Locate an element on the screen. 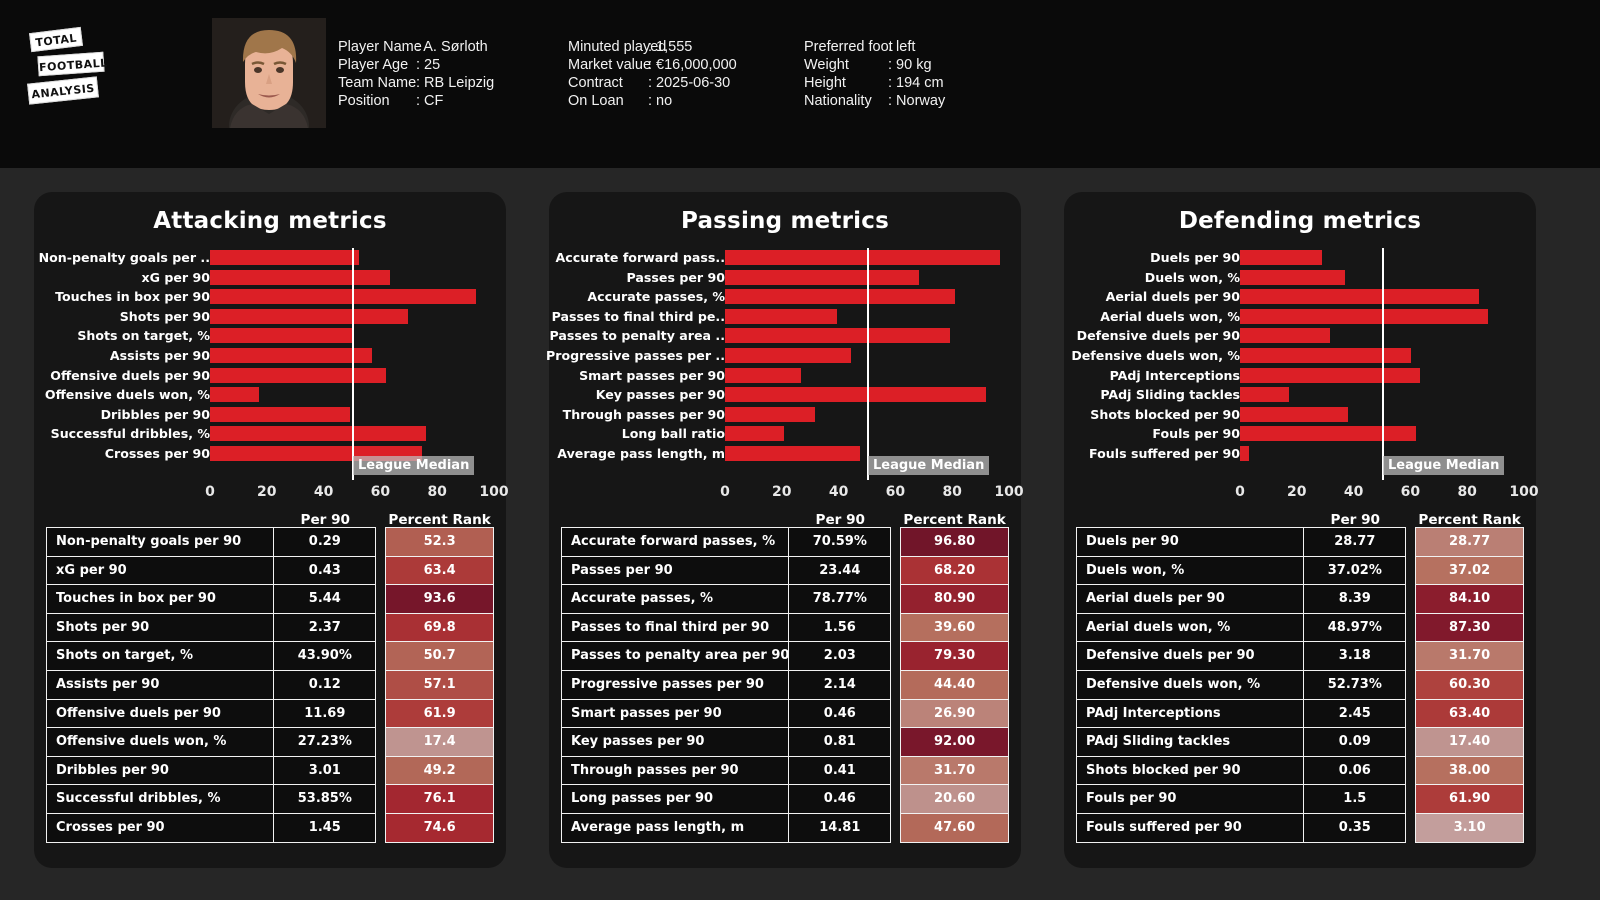  info-row: Height: 194 cm is located at coordinates (874, 83).